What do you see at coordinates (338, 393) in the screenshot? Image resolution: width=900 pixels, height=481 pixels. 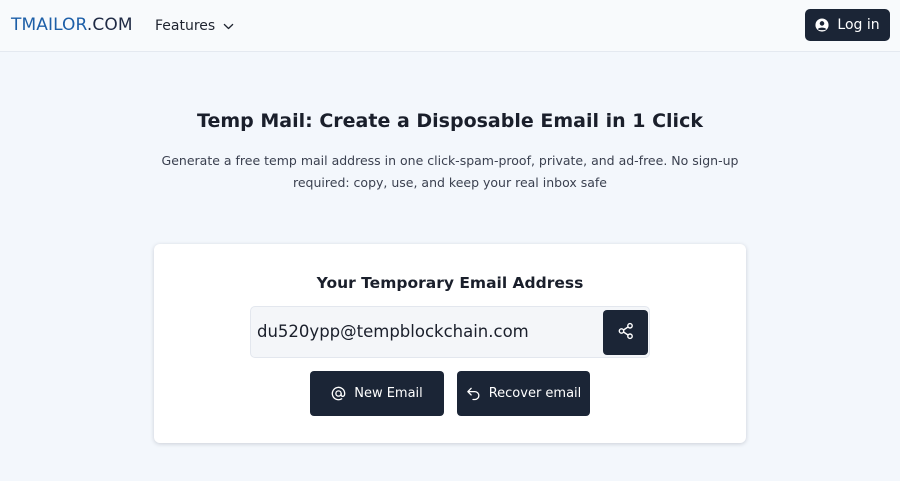 I see `at-sign-icon` at bounding box center [338, 393].